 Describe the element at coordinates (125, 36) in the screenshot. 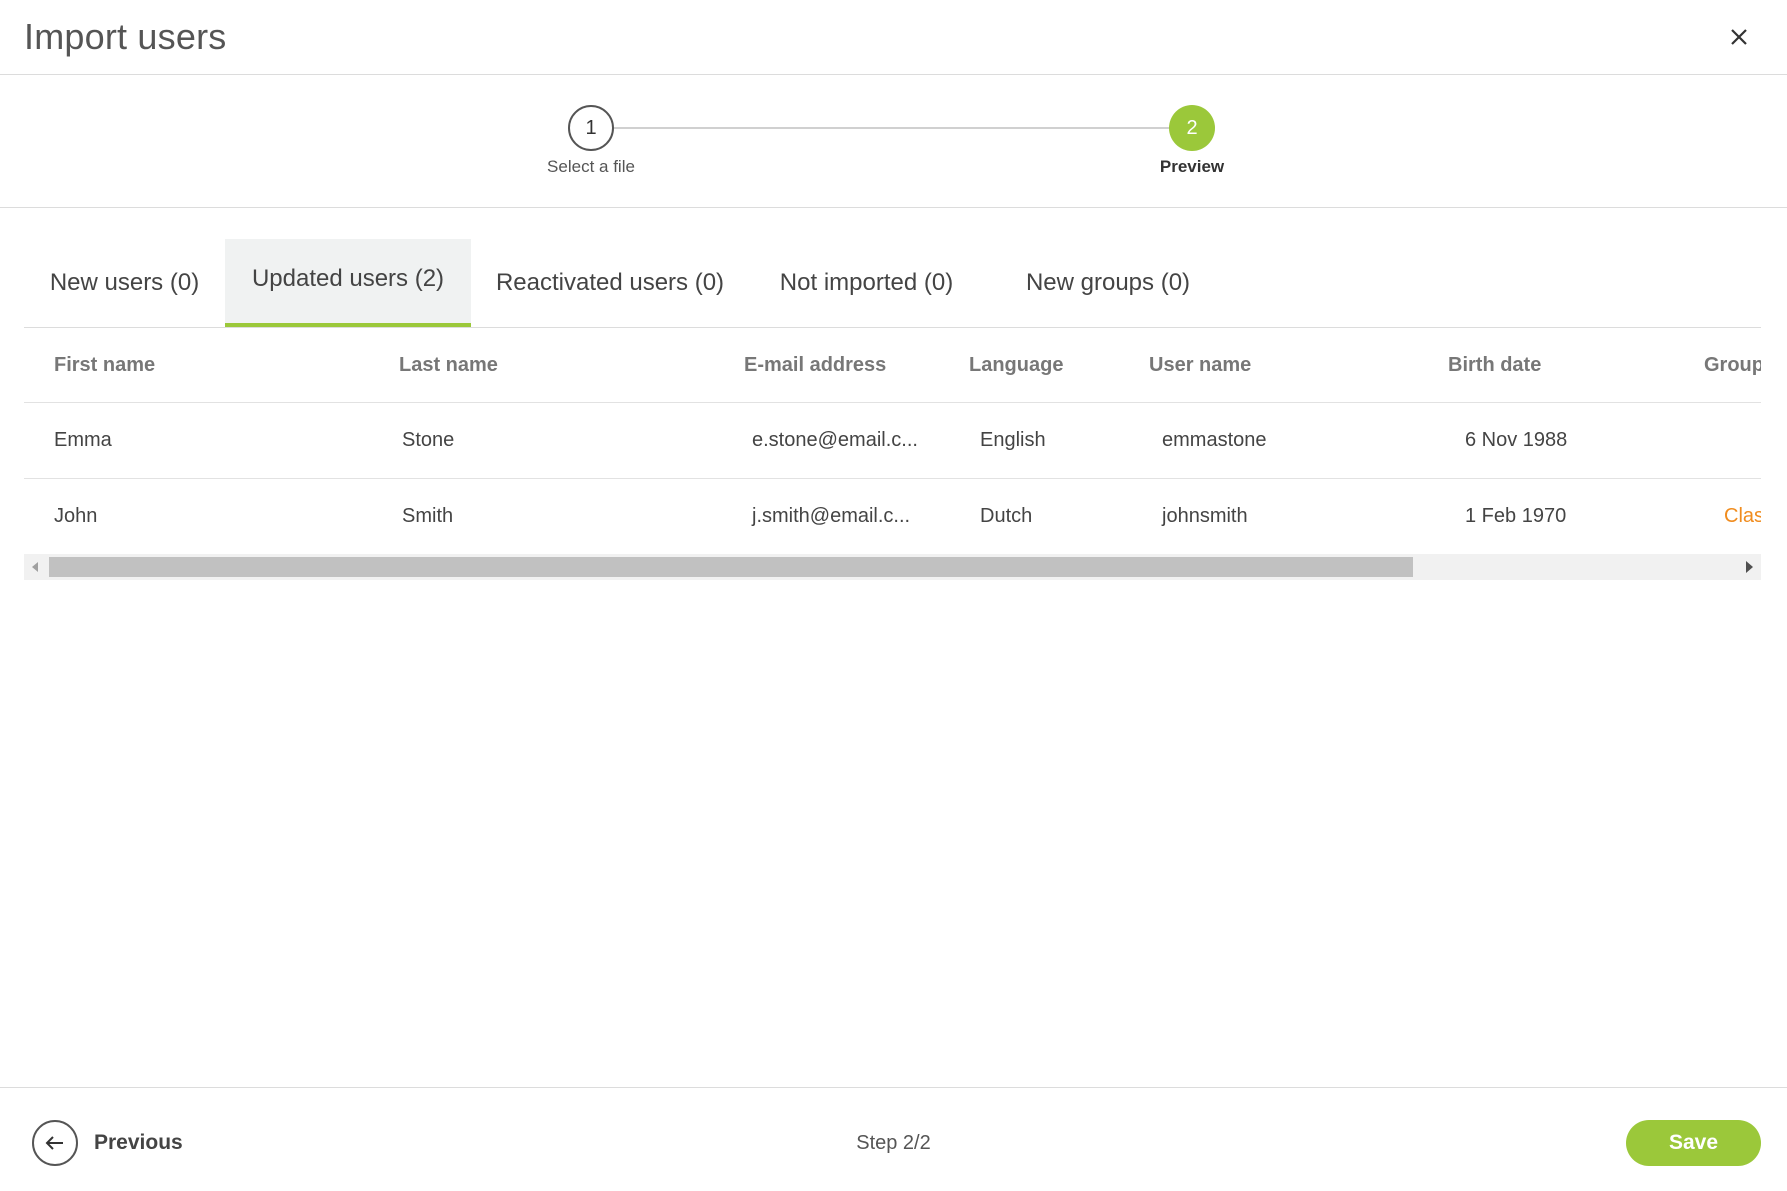

I see `dialog-title: Import users` at that location.